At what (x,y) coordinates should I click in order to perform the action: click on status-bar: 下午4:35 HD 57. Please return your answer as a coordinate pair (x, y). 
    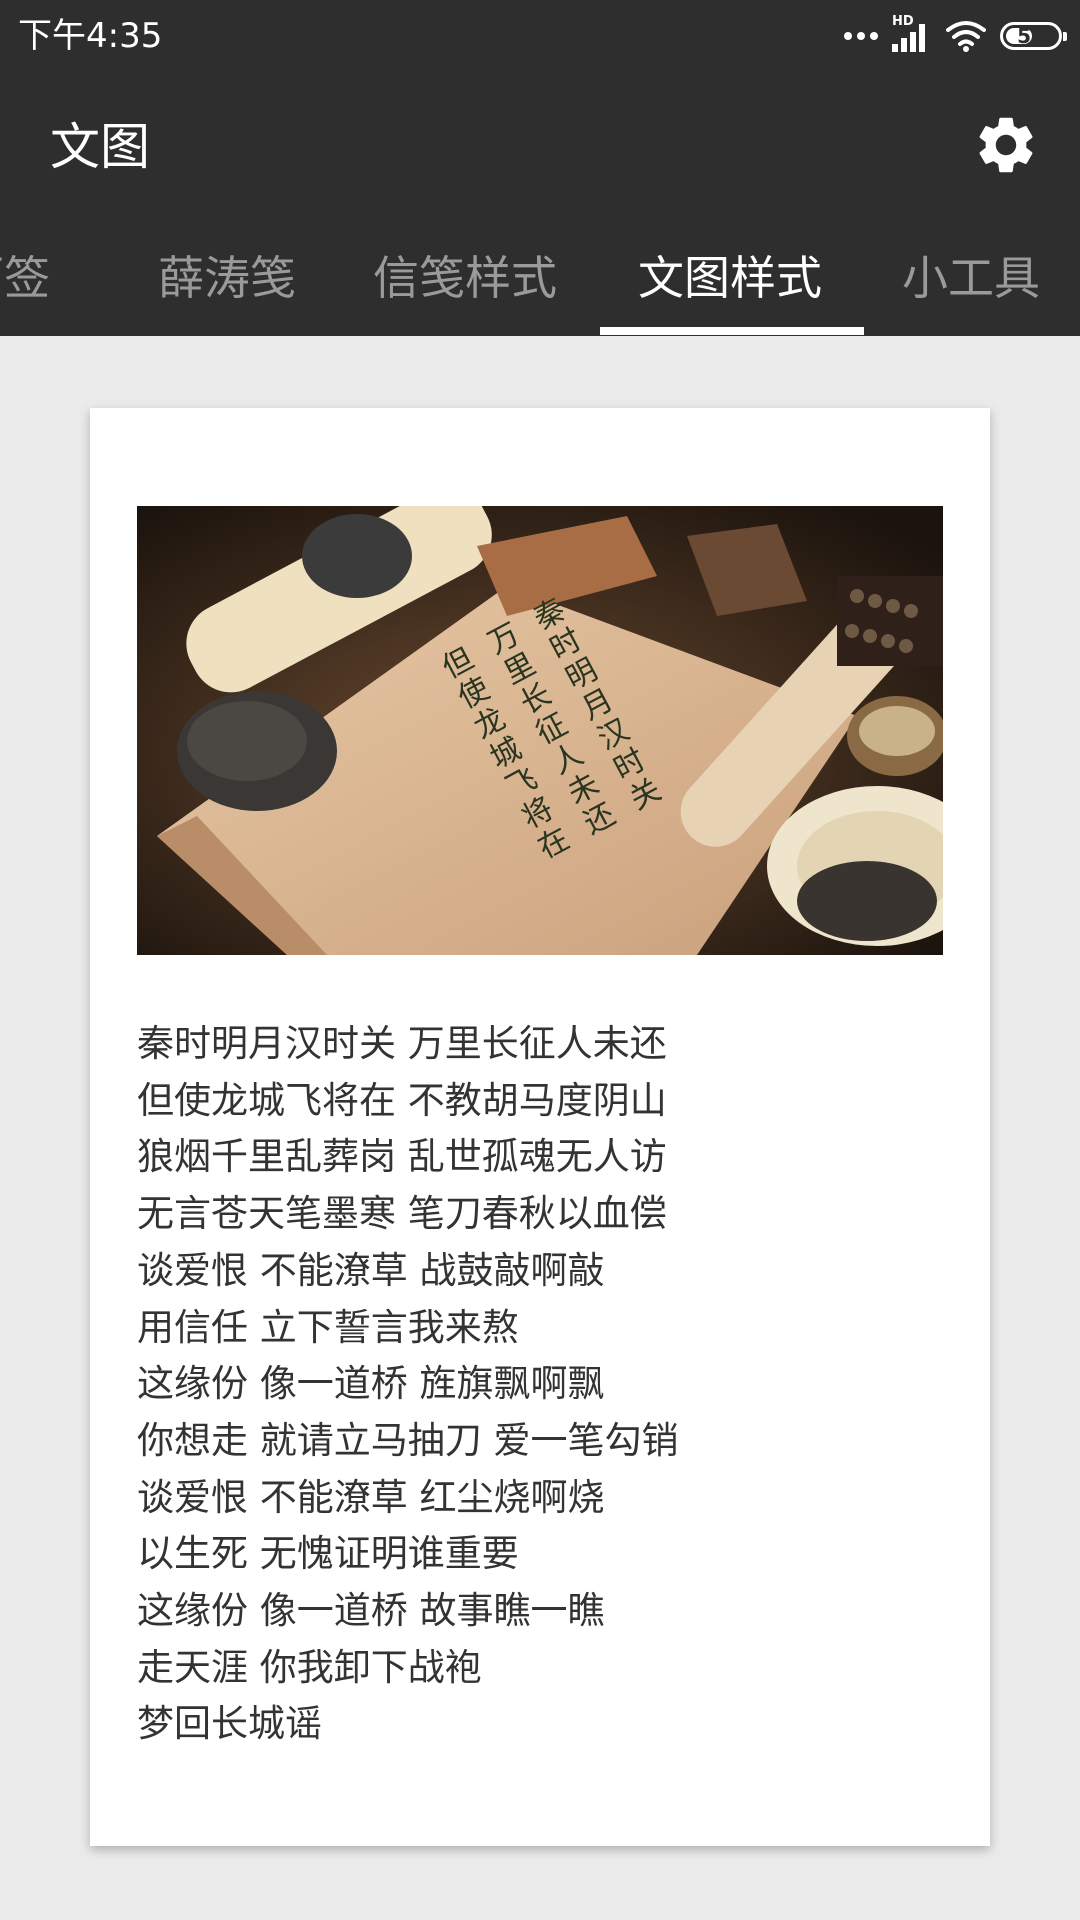
    Looking at the image, I should click on (540, 37).